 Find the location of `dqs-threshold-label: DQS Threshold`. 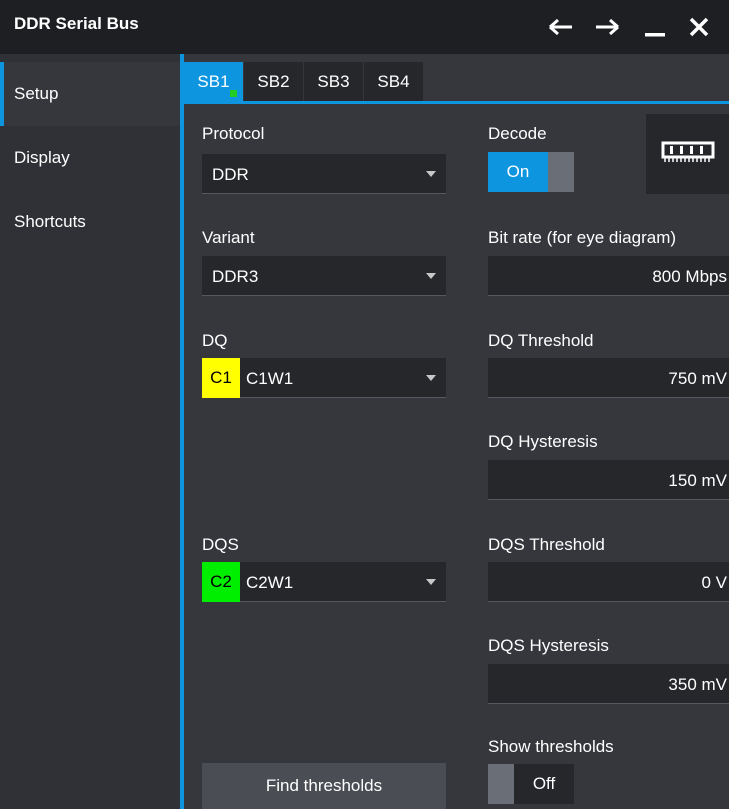

dqs-threshold-label: DQS Threshold is located at coordinates (546, 544).